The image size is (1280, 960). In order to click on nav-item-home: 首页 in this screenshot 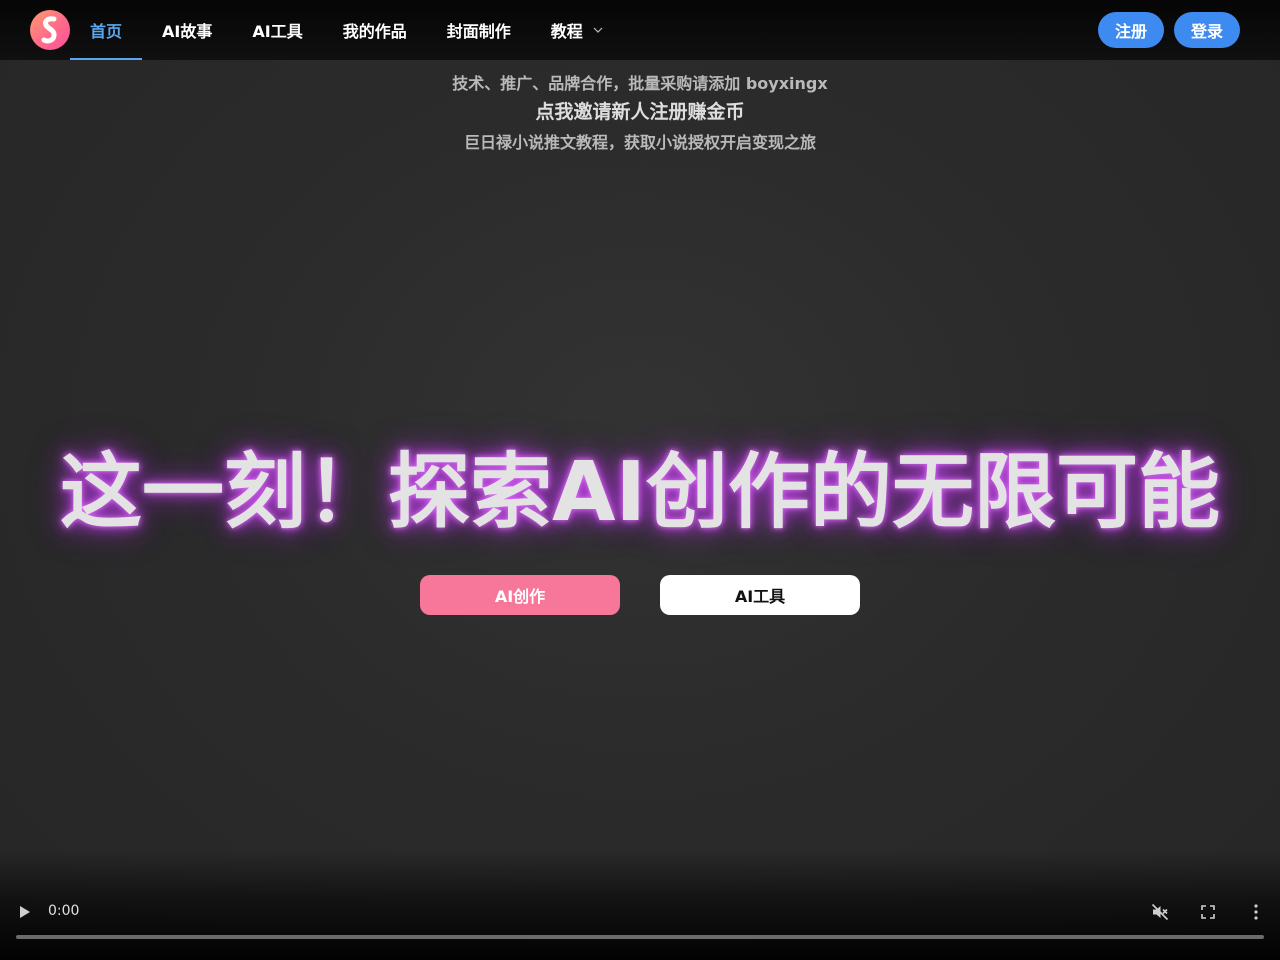, I will do `click(106, 30)`.